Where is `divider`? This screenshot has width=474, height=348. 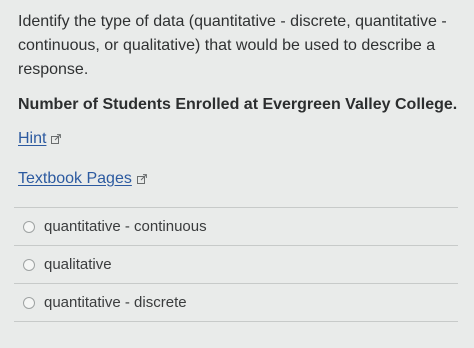
divider is located at coordinates (236, 321).